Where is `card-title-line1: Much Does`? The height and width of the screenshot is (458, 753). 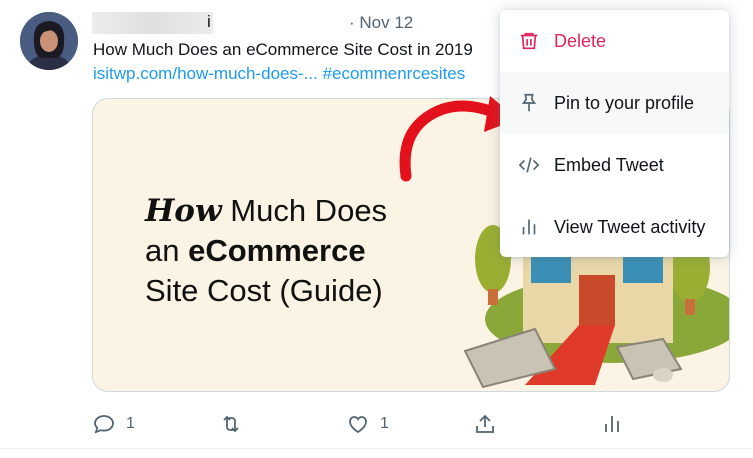 card-title-line1: Much Does is located at coordinates (304, 210).